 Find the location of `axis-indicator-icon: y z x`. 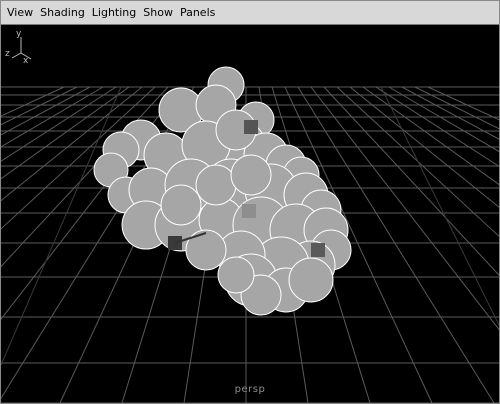

axis-indicator-icon: y z x is located at coordinates (18, 47).